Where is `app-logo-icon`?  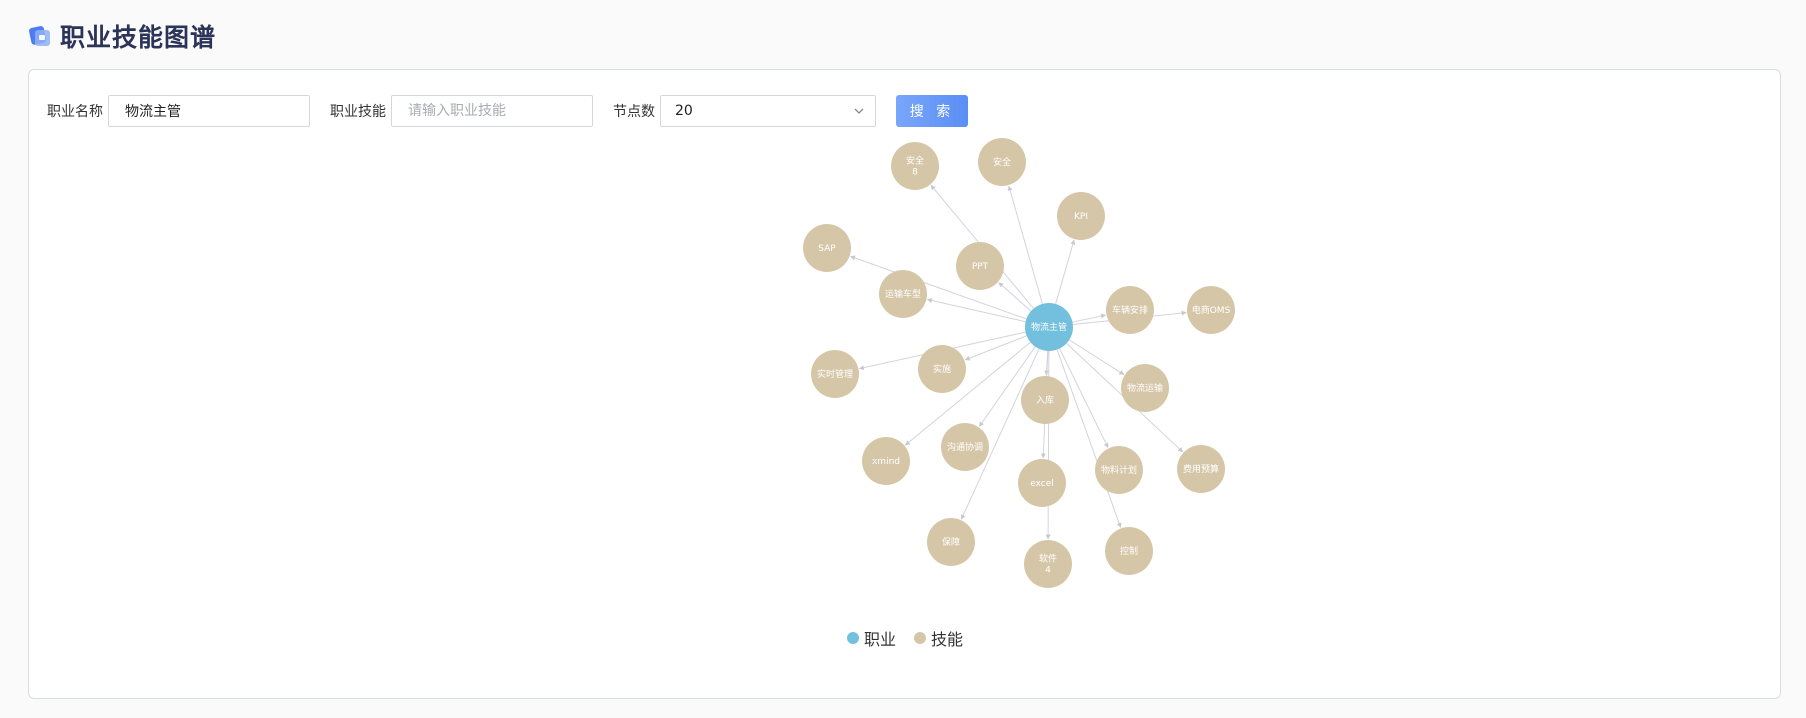
app-logo-icon is located at coordinates (39, 36).